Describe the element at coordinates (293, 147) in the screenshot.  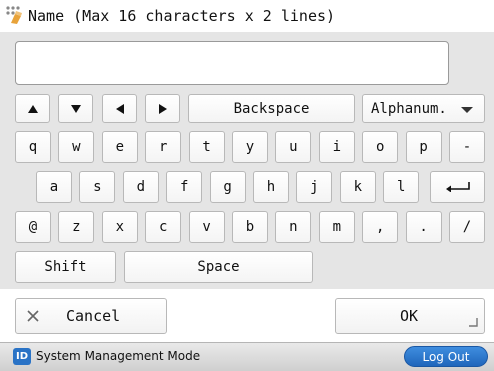
I see `key-u: u` at that location.